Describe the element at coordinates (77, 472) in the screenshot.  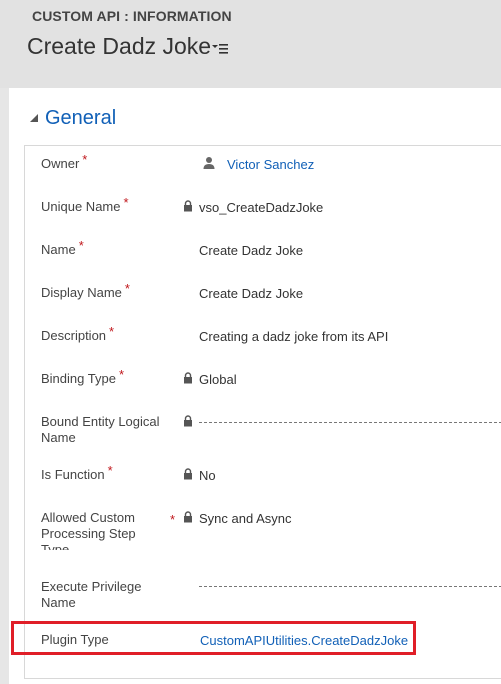
I see `field-label-is-function: Is Function *` at that location.